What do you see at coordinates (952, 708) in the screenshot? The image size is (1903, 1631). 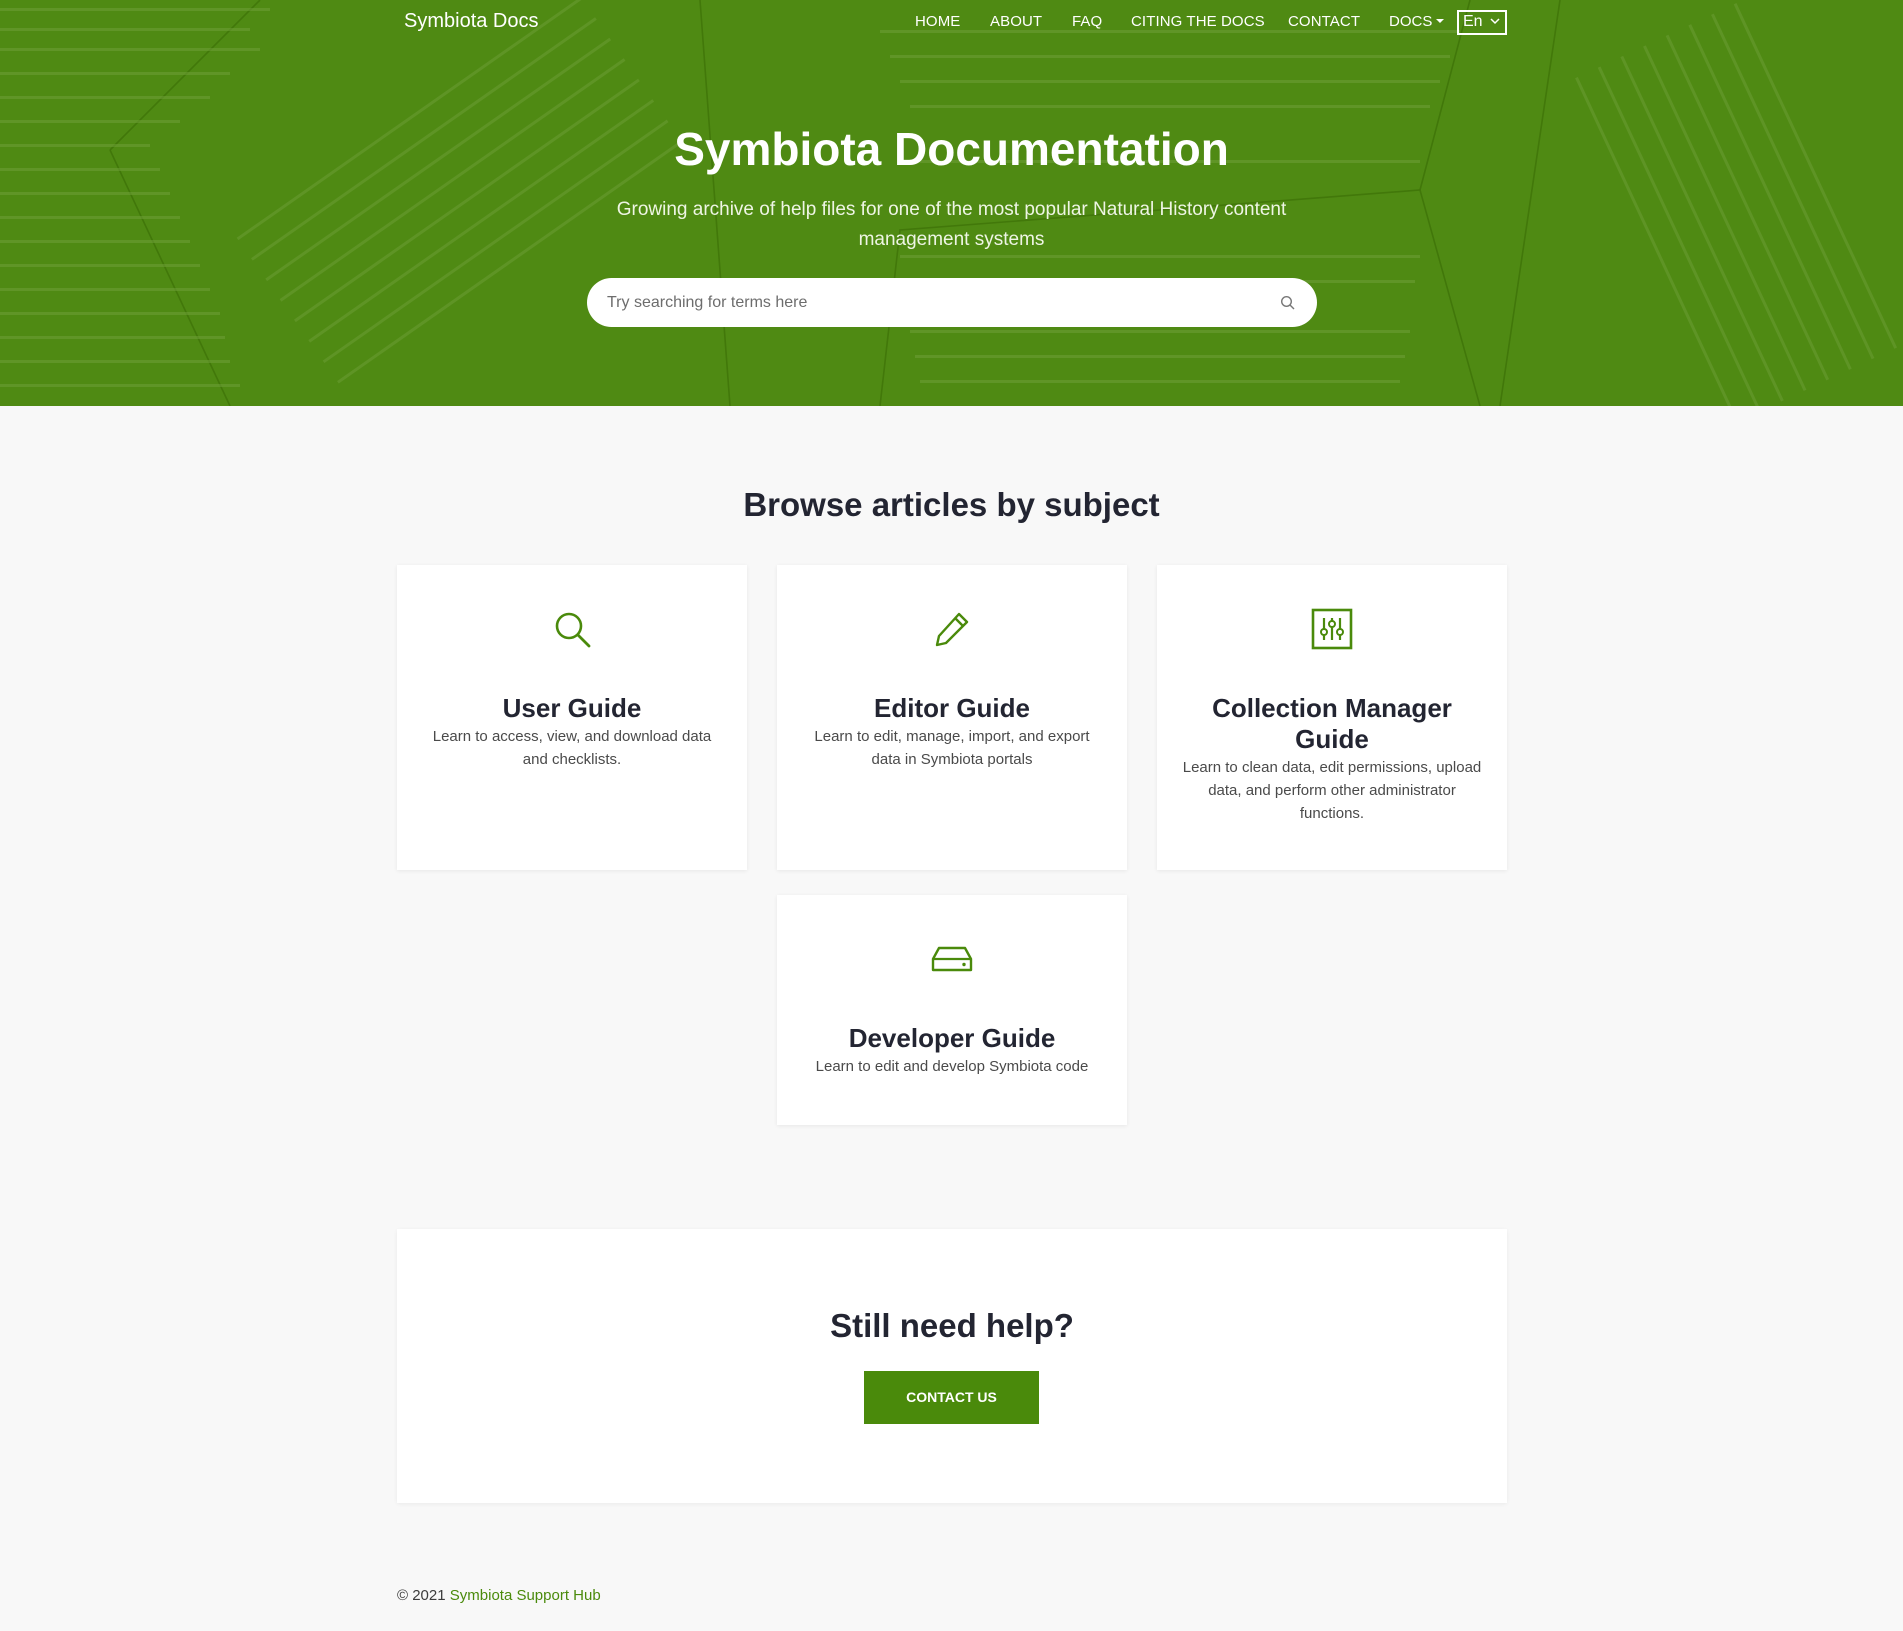 I see `card-title: Editor Guide` at bounding box center [952, 708].